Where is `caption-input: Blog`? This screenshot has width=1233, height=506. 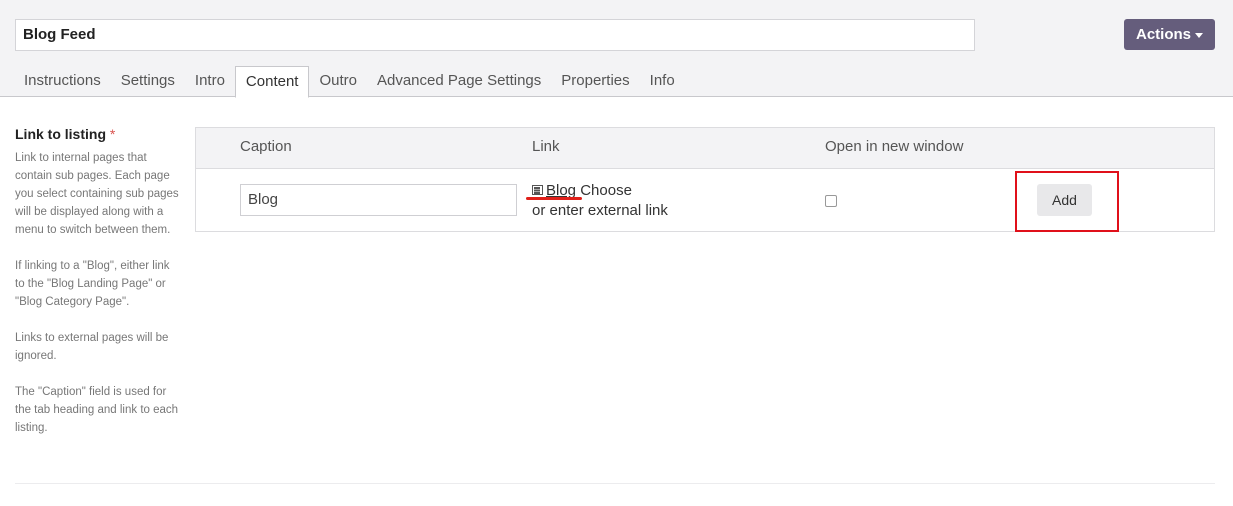 caption-input: Blog is located at coordinates (378, 200).